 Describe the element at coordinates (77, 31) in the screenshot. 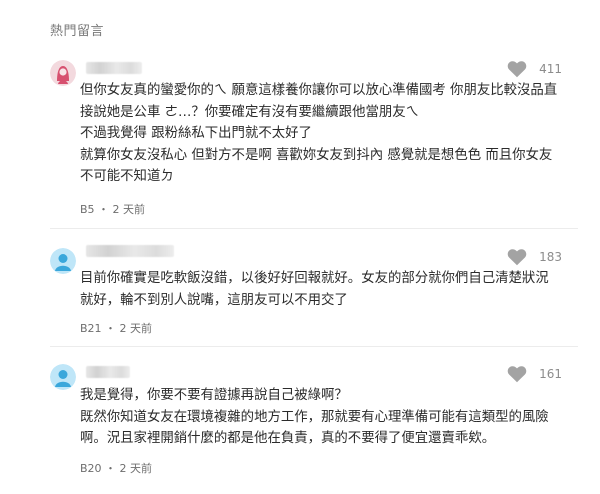

I see `section-title: 熱門留言` at that location.